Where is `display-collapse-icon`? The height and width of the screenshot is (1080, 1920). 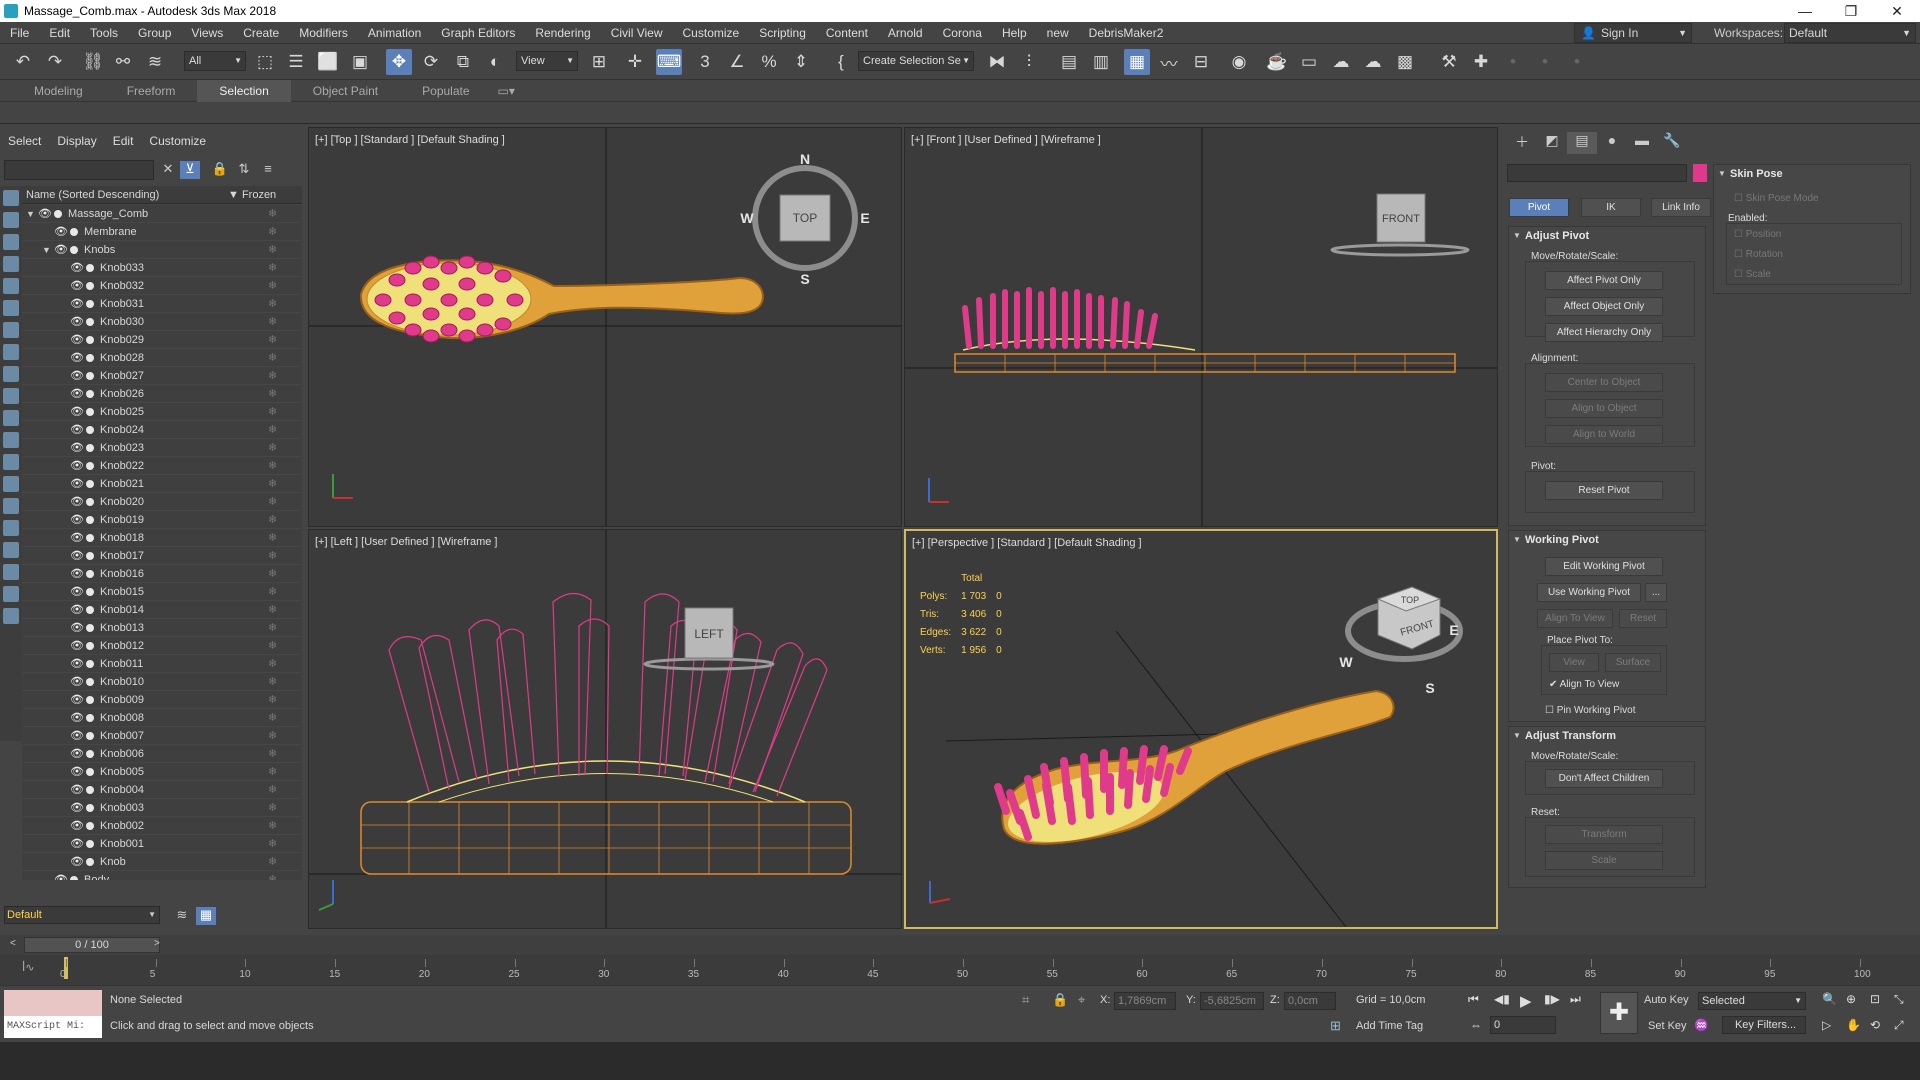 display-collapse-icon is located at coordinates (11, 616).